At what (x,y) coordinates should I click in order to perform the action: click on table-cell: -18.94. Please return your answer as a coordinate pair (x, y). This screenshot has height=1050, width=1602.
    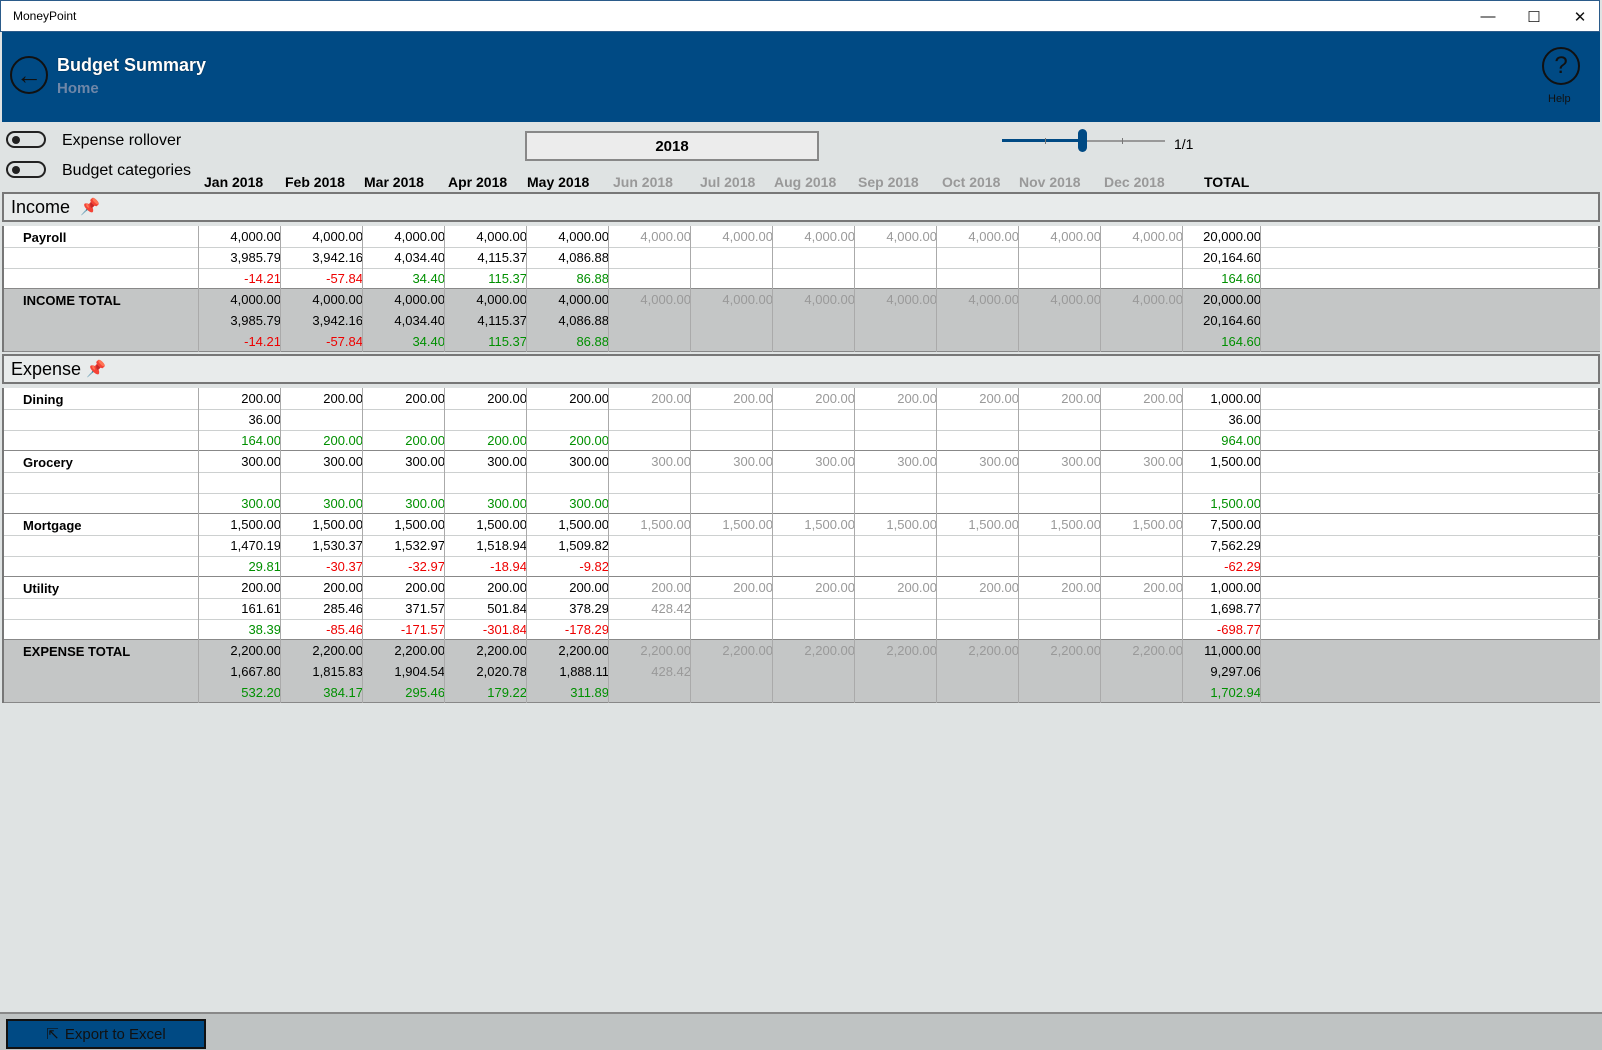
    Looking at the image, I should click on (508, 566).